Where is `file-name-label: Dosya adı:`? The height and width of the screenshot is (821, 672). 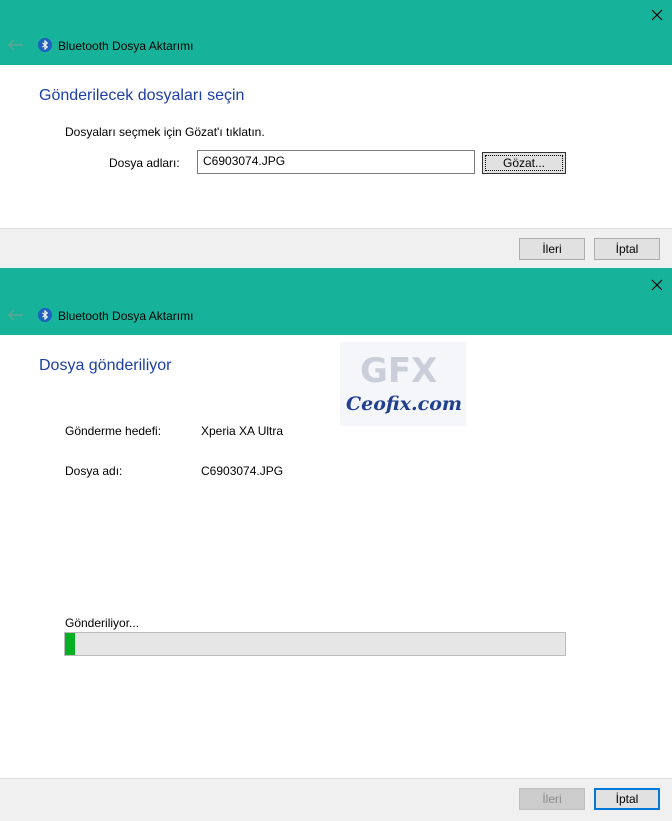
file-name-label: Dosya adı: is located at coordinates (94, 471).